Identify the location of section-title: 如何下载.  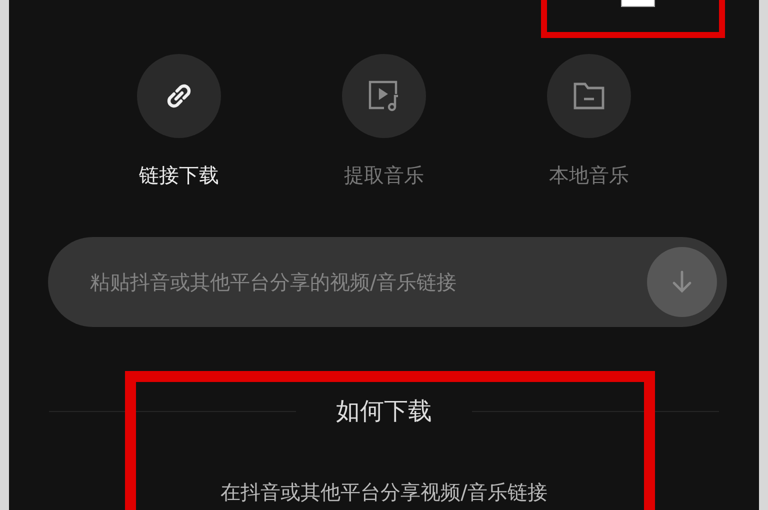
(384, 411).